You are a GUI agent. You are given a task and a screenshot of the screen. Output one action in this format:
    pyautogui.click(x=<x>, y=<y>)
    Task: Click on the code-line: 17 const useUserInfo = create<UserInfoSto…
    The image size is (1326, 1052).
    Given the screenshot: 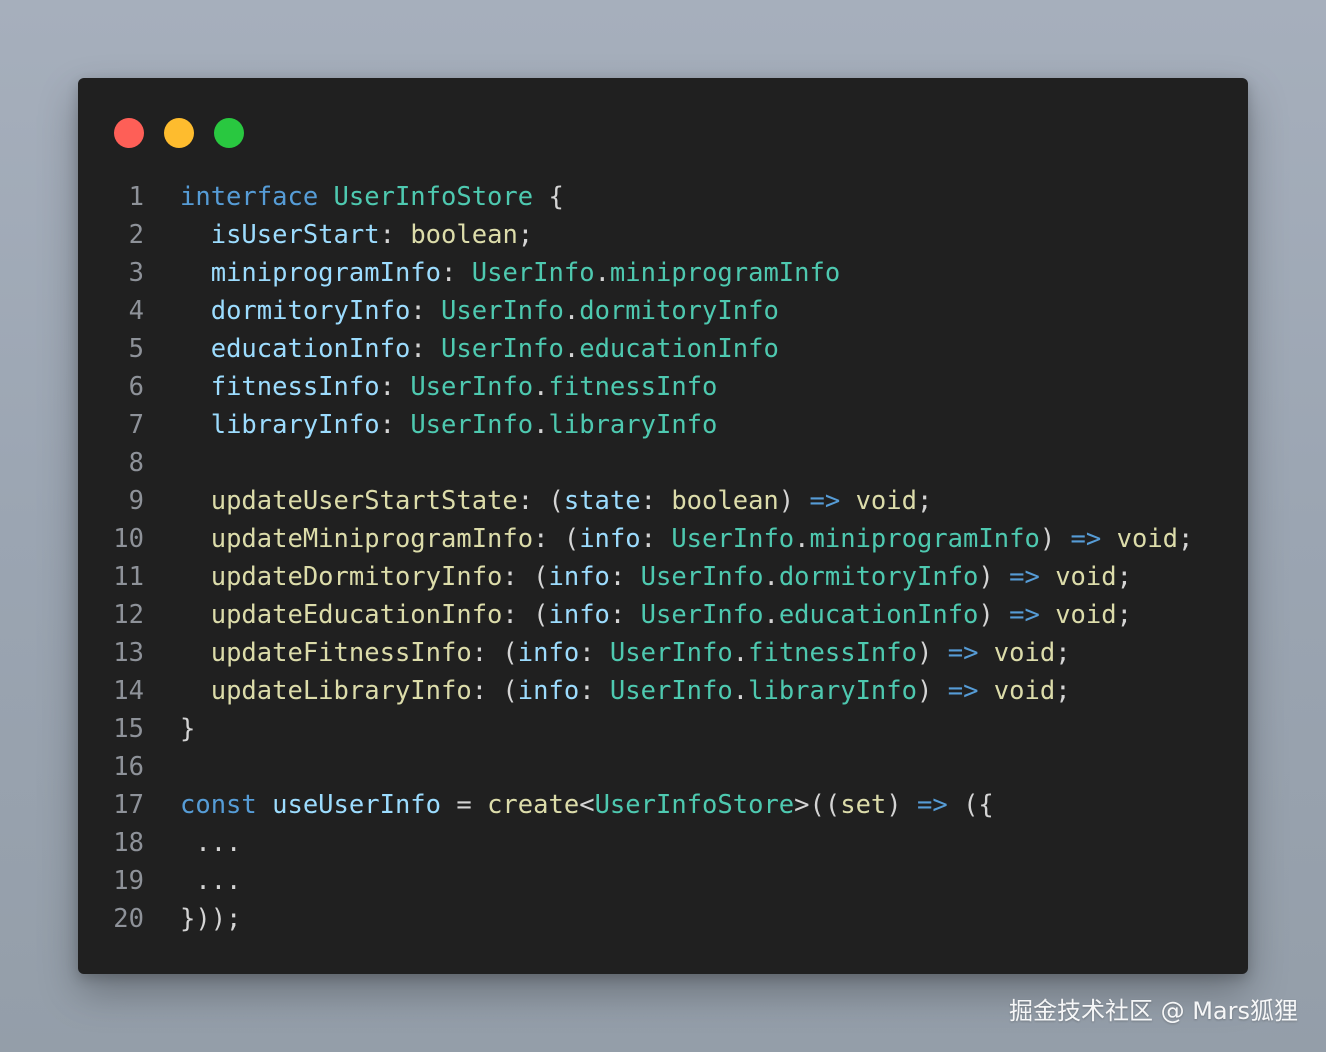 What is the action you would take?
    pyautogui.click(x=663, y=805)
    